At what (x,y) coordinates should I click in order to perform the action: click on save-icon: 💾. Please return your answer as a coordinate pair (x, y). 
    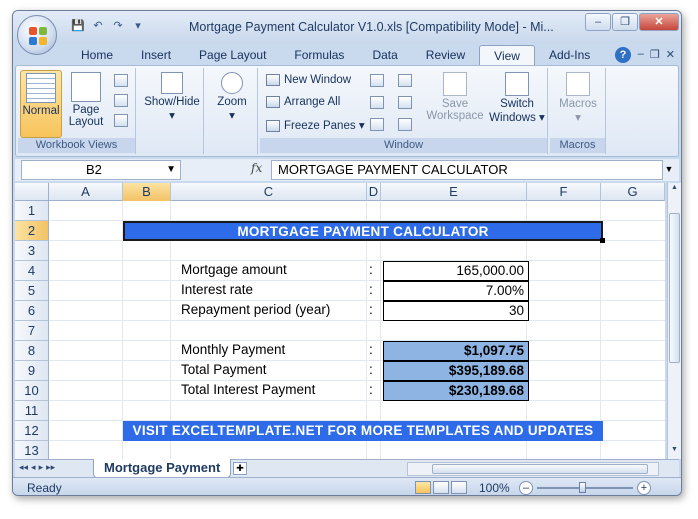
    Looking at the image, I should click on (78, 26).